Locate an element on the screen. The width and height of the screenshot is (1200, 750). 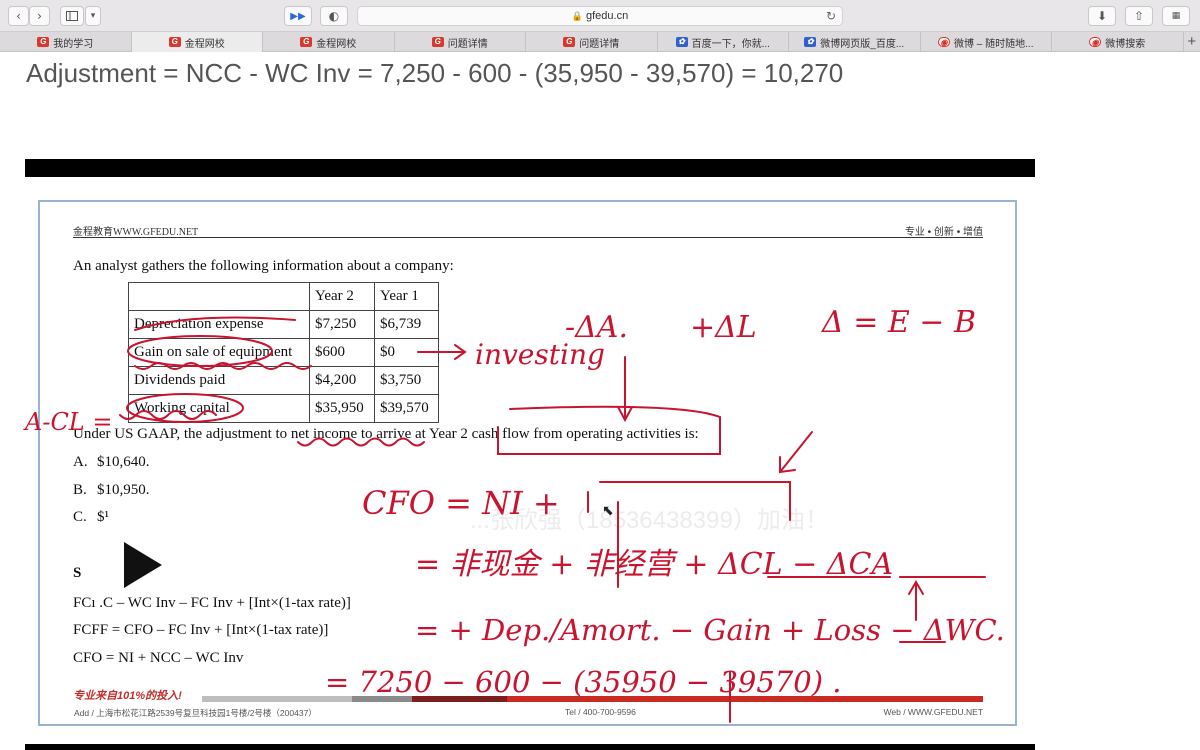
option-b: B. $10,950. is located at coordinates (111, 490).